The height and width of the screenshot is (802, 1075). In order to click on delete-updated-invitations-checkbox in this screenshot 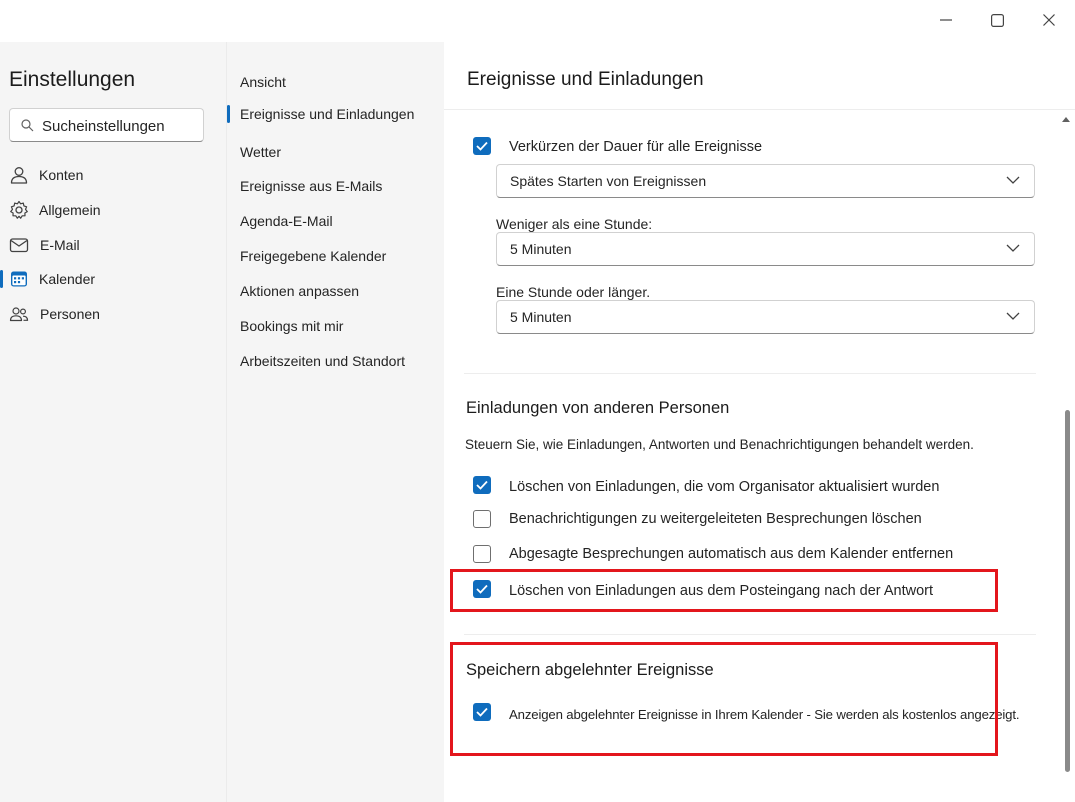, I will do `click(482, 485)`.